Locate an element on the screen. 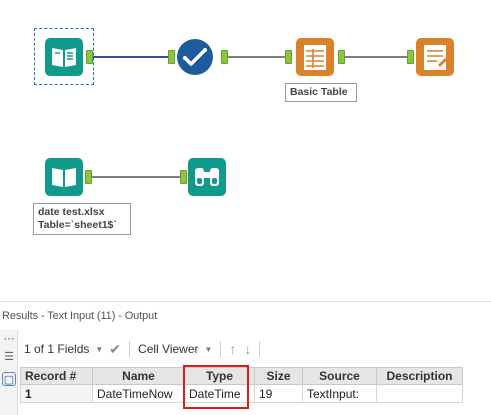 This screenshot has height=415, width=491. check-circle-icon is located at coordinates (195, 57).